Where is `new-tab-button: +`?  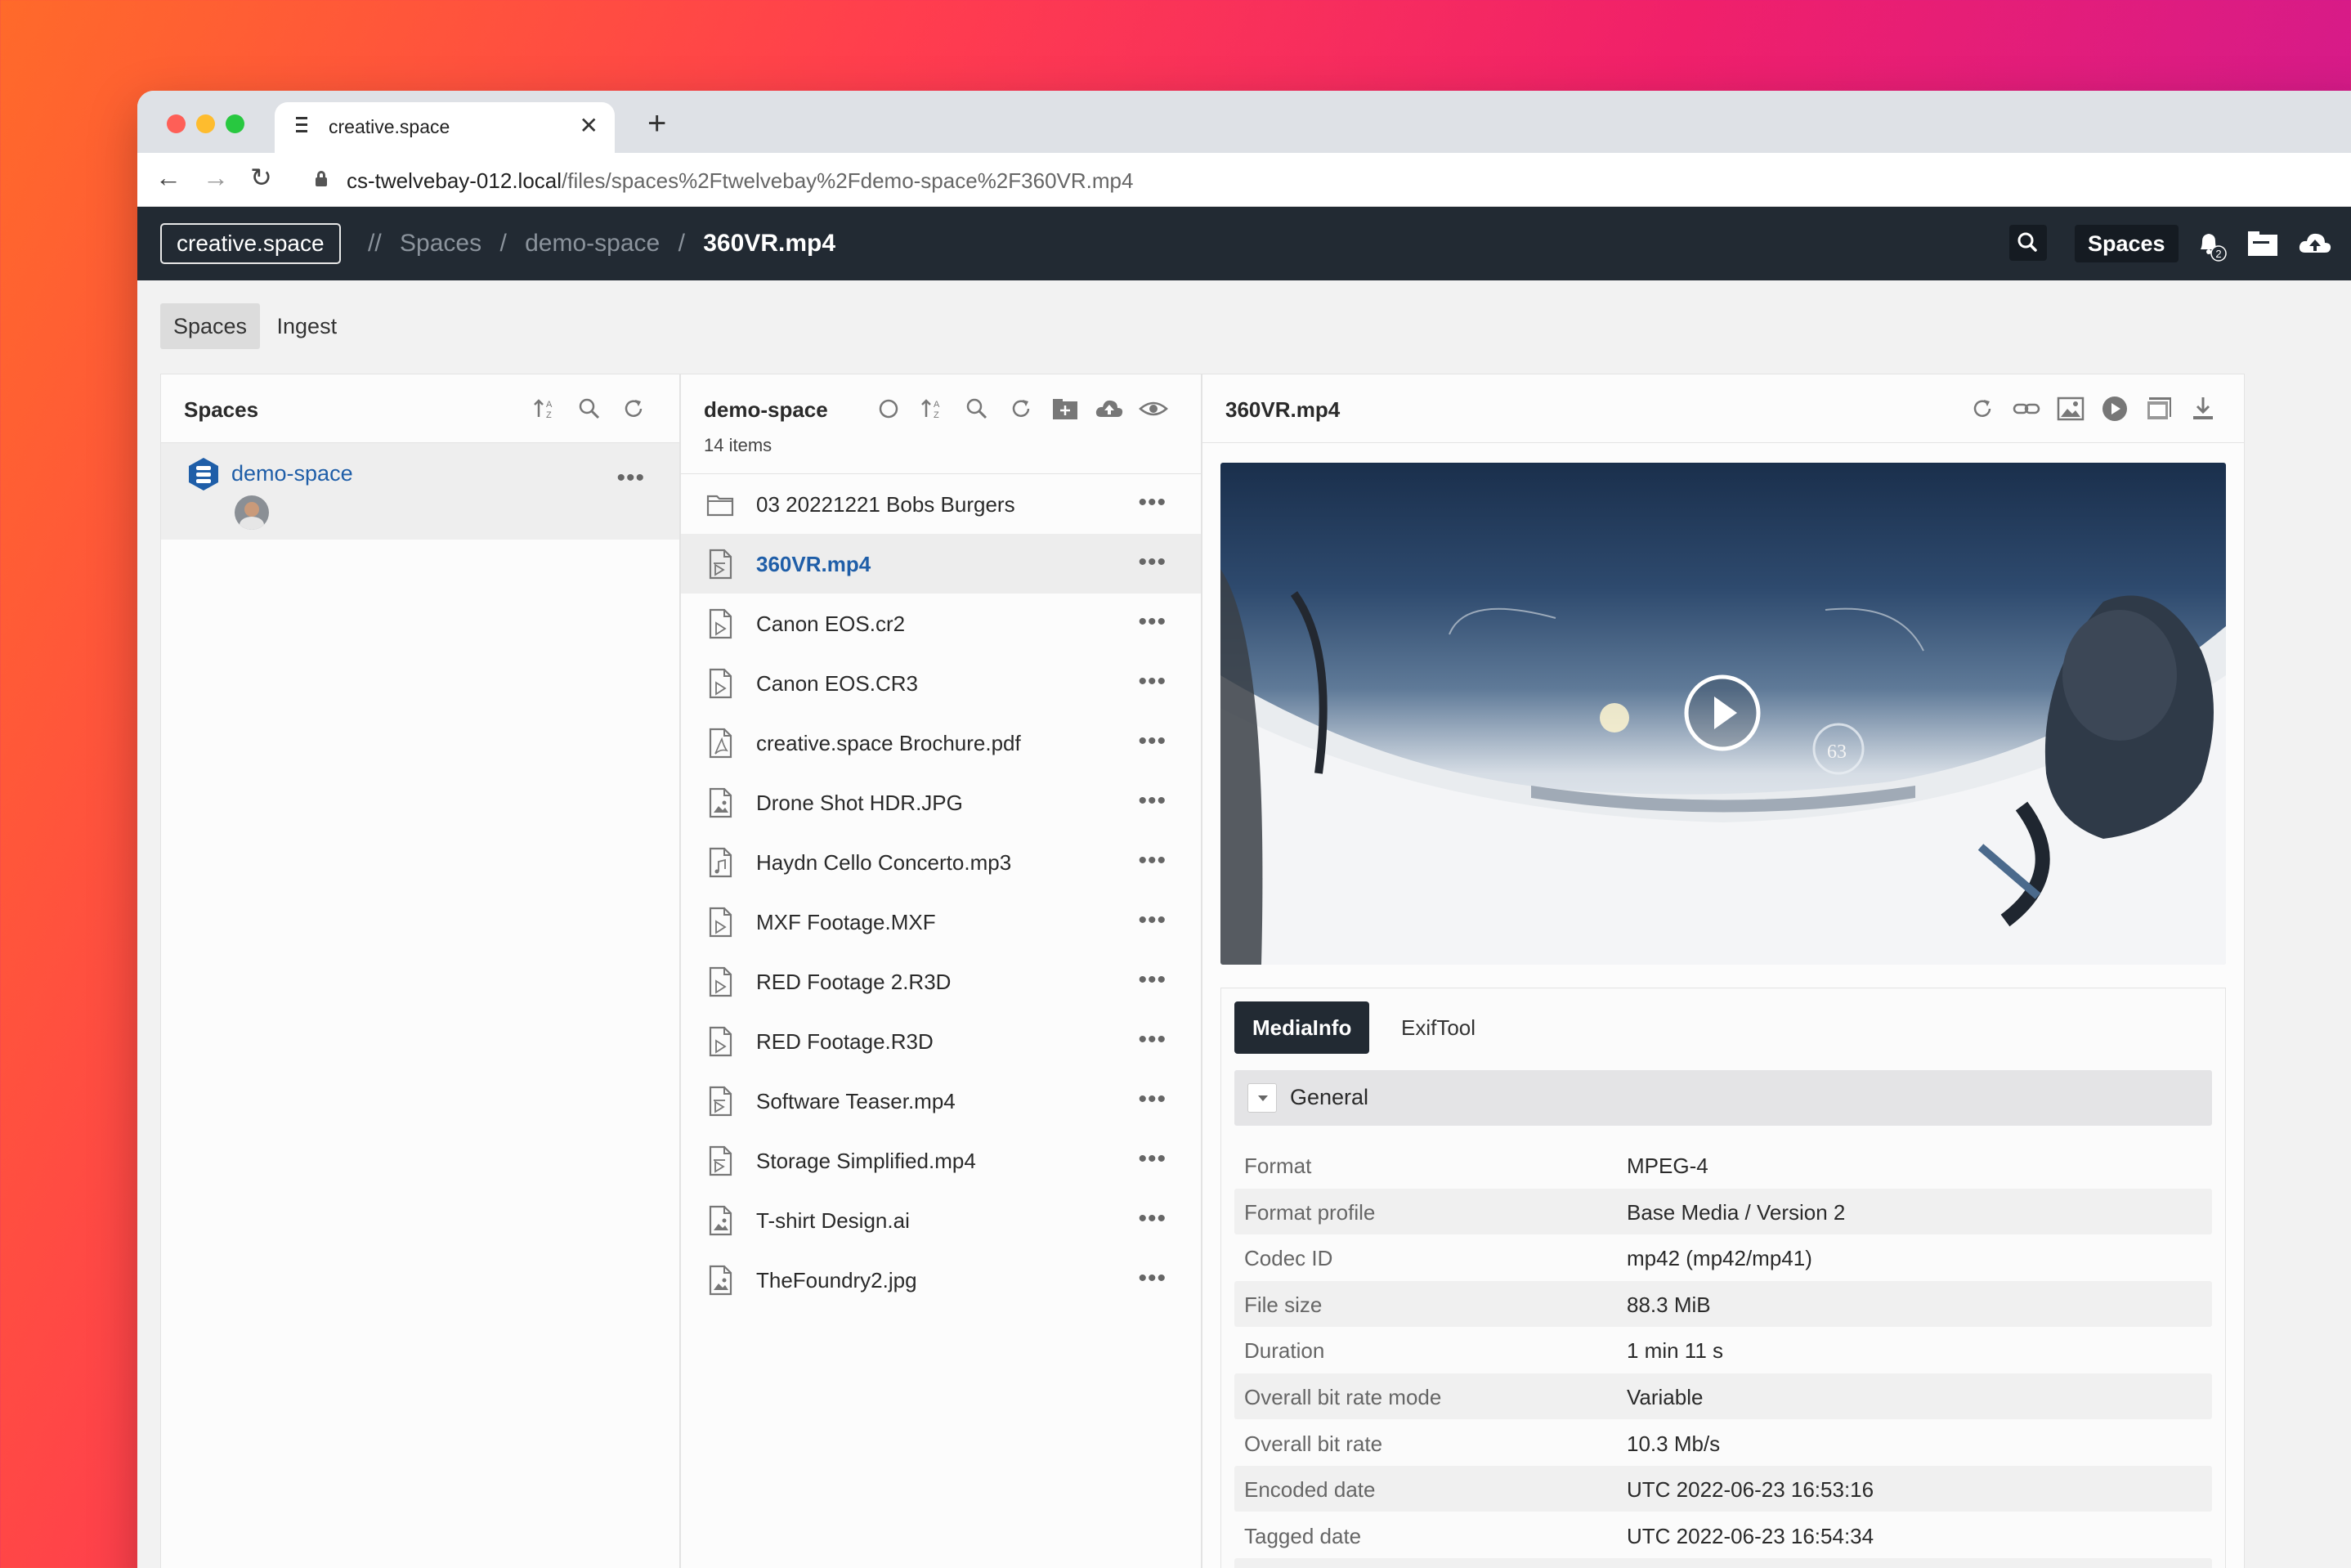
new-tab-button: + is located at coordinates (656, 124).